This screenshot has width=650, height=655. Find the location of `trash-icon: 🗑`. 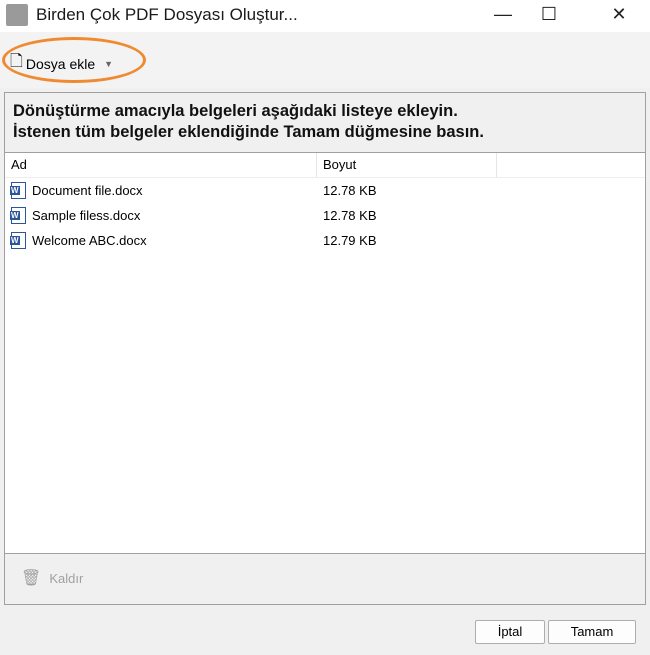

trash-icon: 🗑 is located at coordinates (31, 578).